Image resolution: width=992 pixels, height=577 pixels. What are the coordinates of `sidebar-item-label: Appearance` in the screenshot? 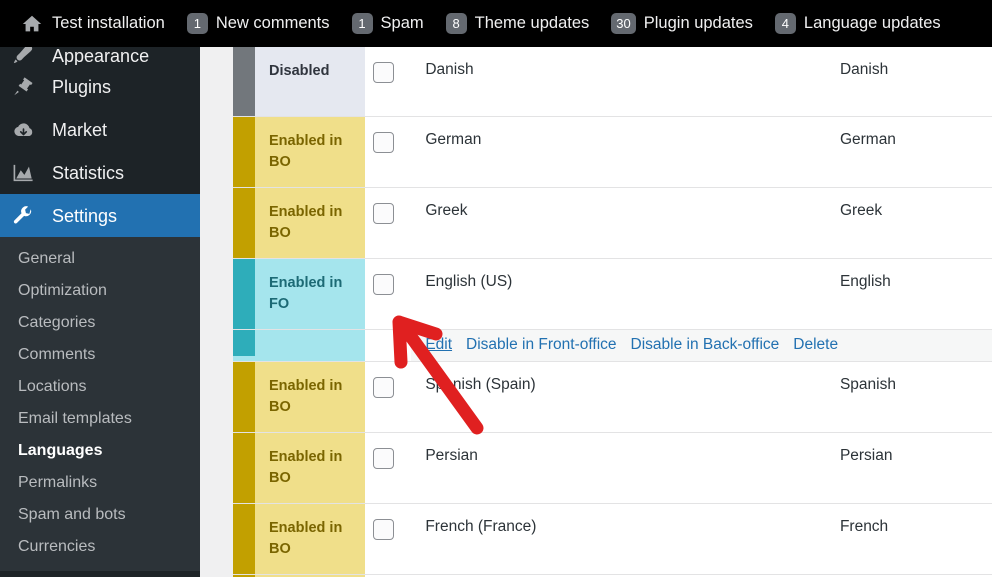 It's located at (101, 56).